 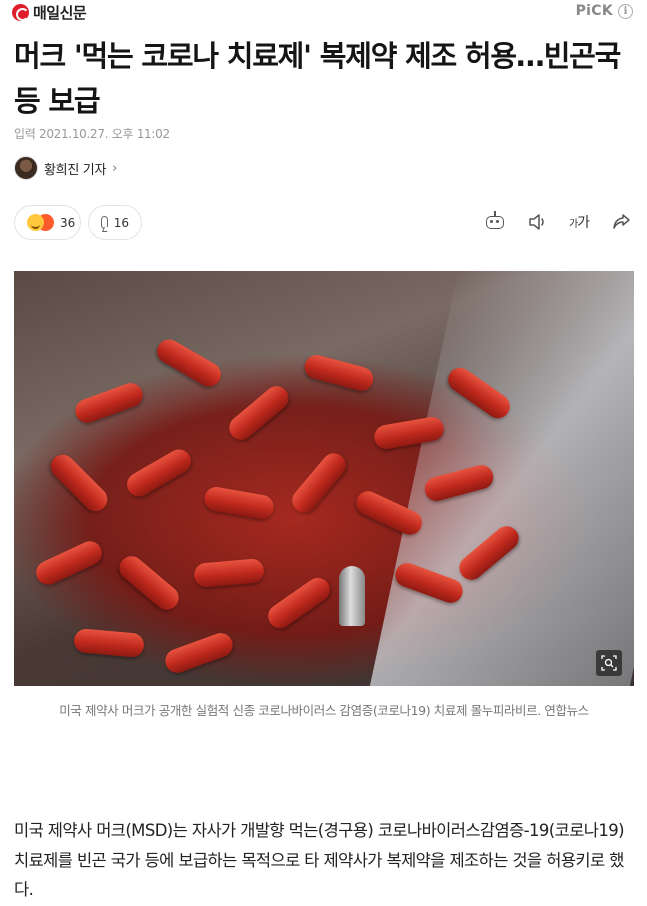 I want to click on reaction-emoji-icons, so click(x=40, y=222).